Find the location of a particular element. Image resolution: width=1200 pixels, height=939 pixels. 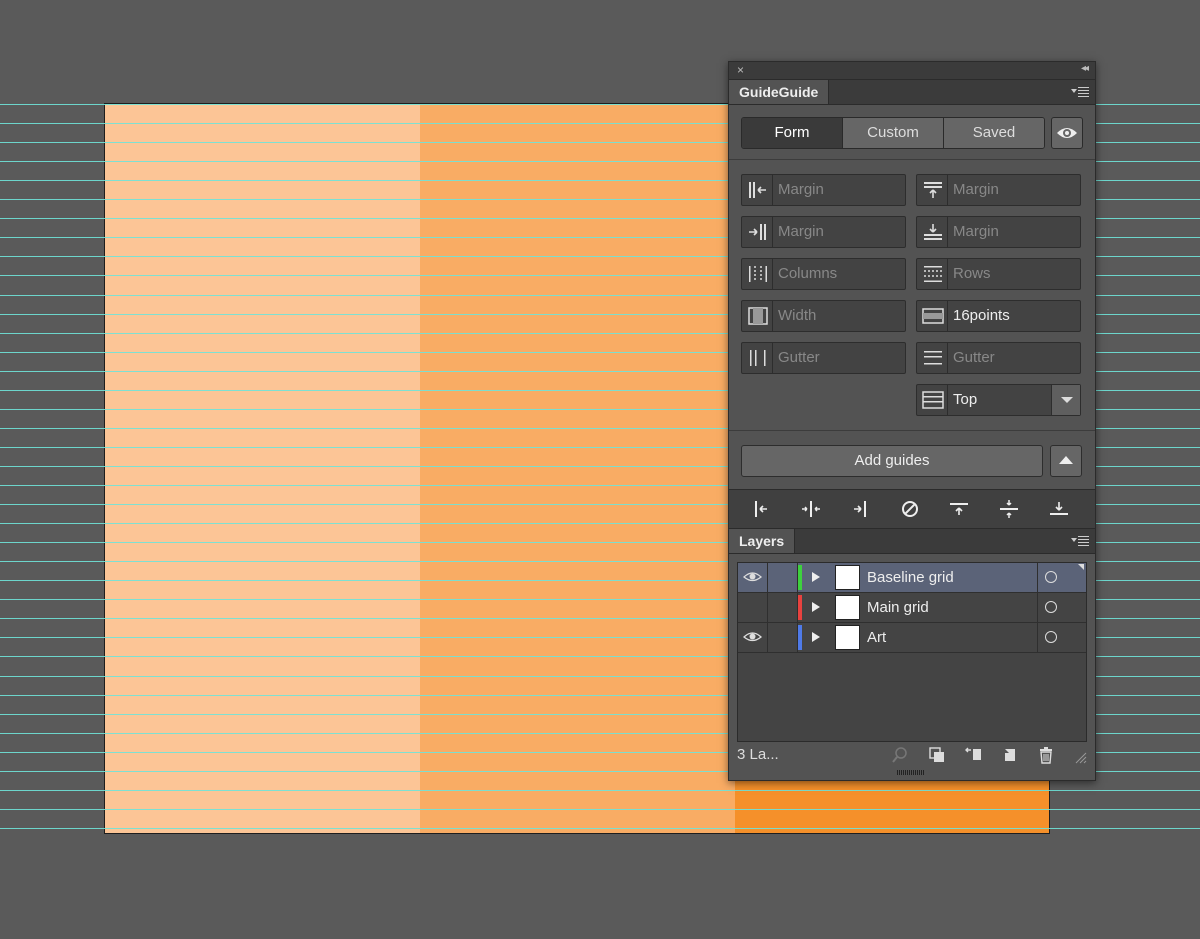

rows-placeholder: Rows is located at coordinates (972, 273).